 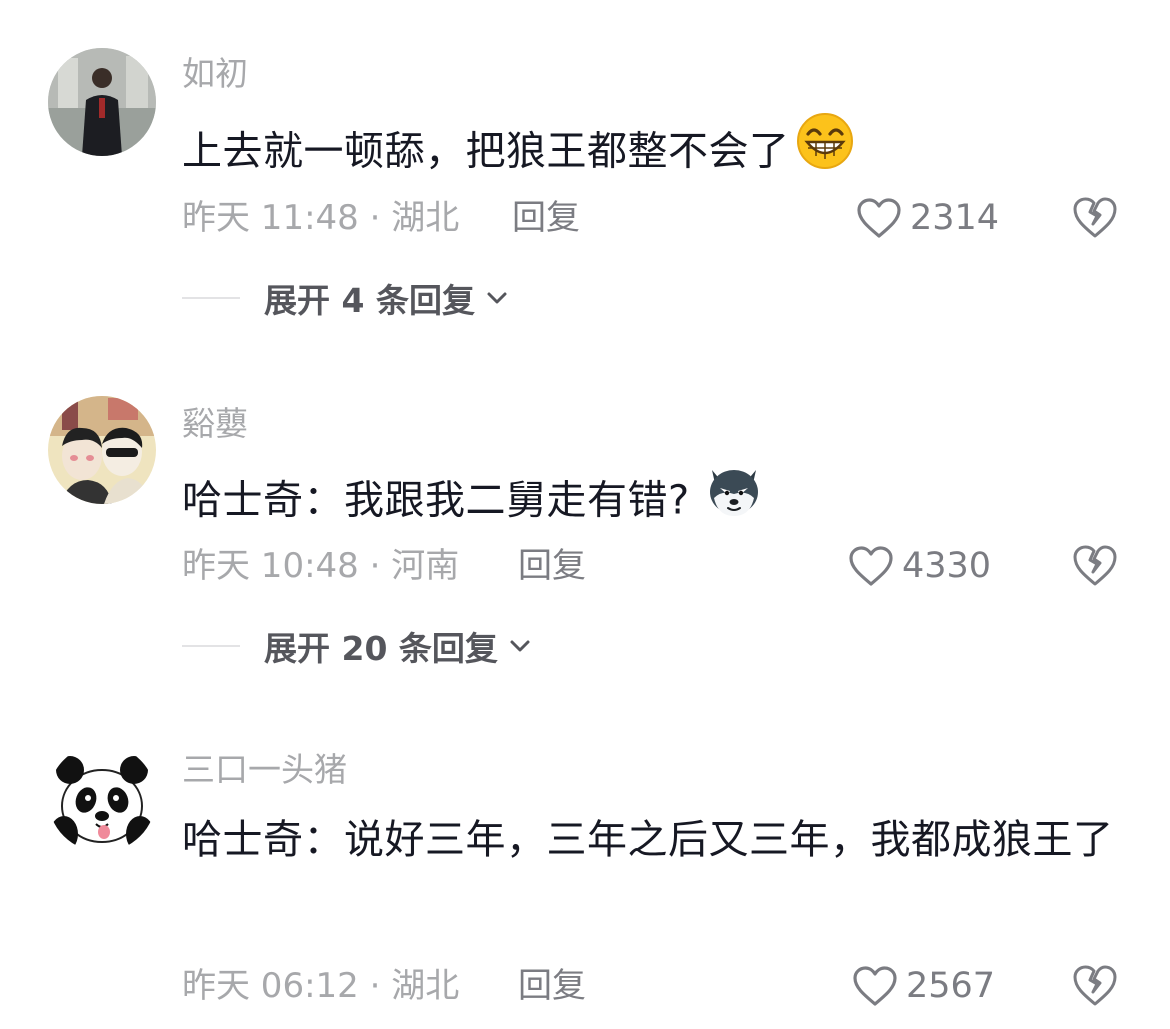 I want to click on like-button: 4330, so click(x=919, y=566).